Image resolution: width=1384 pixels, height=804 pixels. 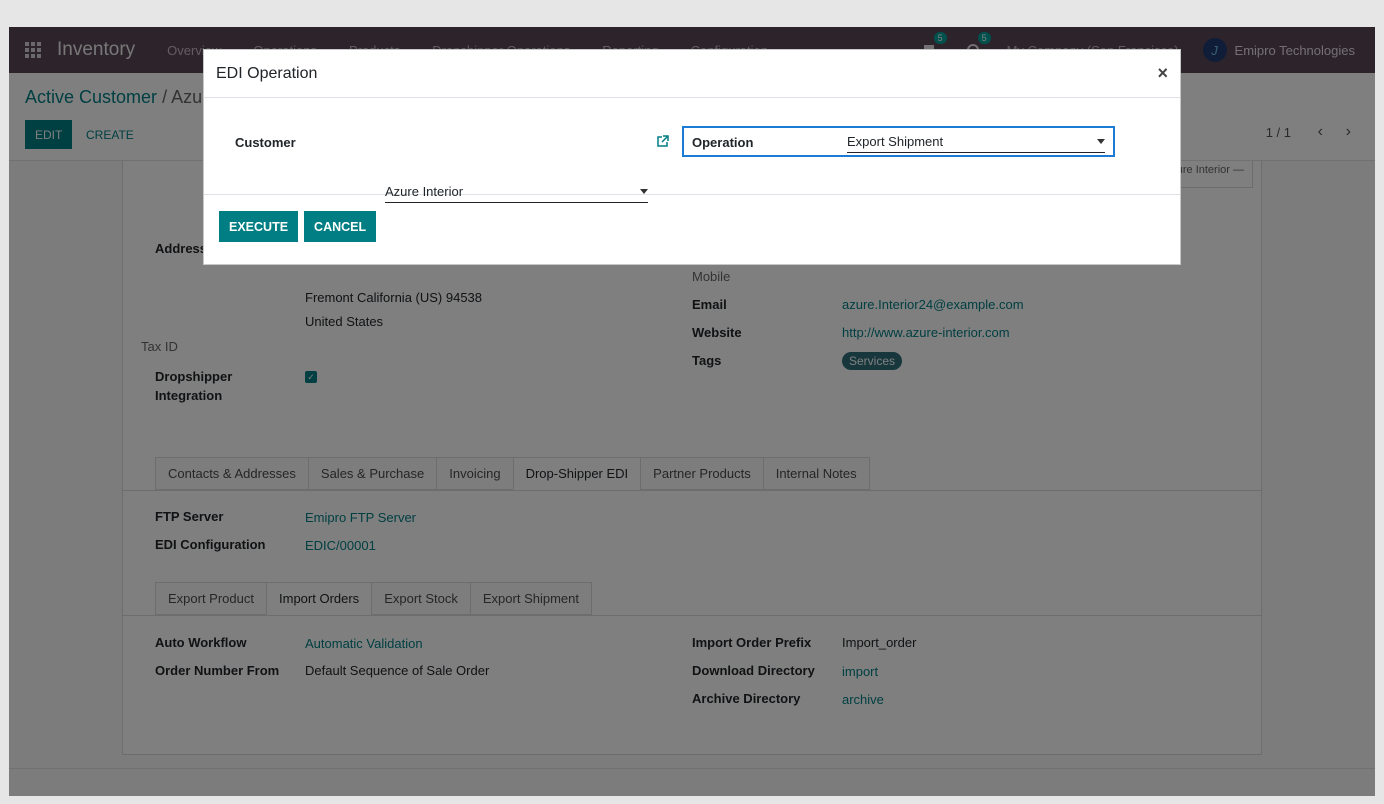 I want to click on modal-footer: EXECUTE CANCEL, so click(x=692, y=226).